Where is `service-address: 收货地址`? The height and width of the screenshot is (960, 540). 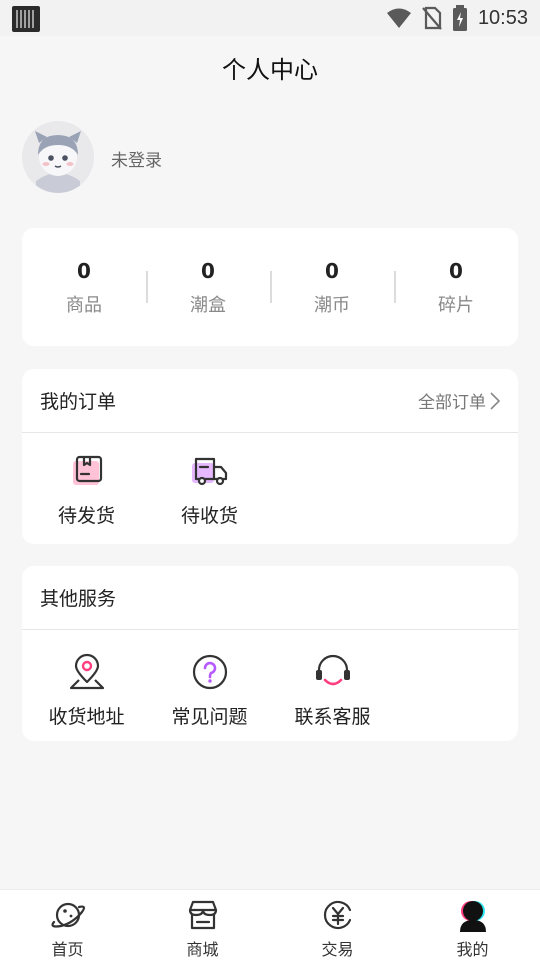
service-address: 收货地址 is located at coordinates (86, 679).